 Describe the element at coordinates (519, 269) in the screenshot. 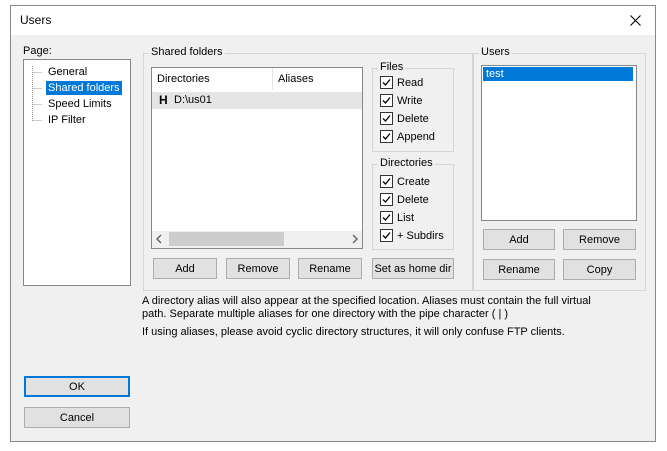

I see `rename-user-button: Rename` at that location.